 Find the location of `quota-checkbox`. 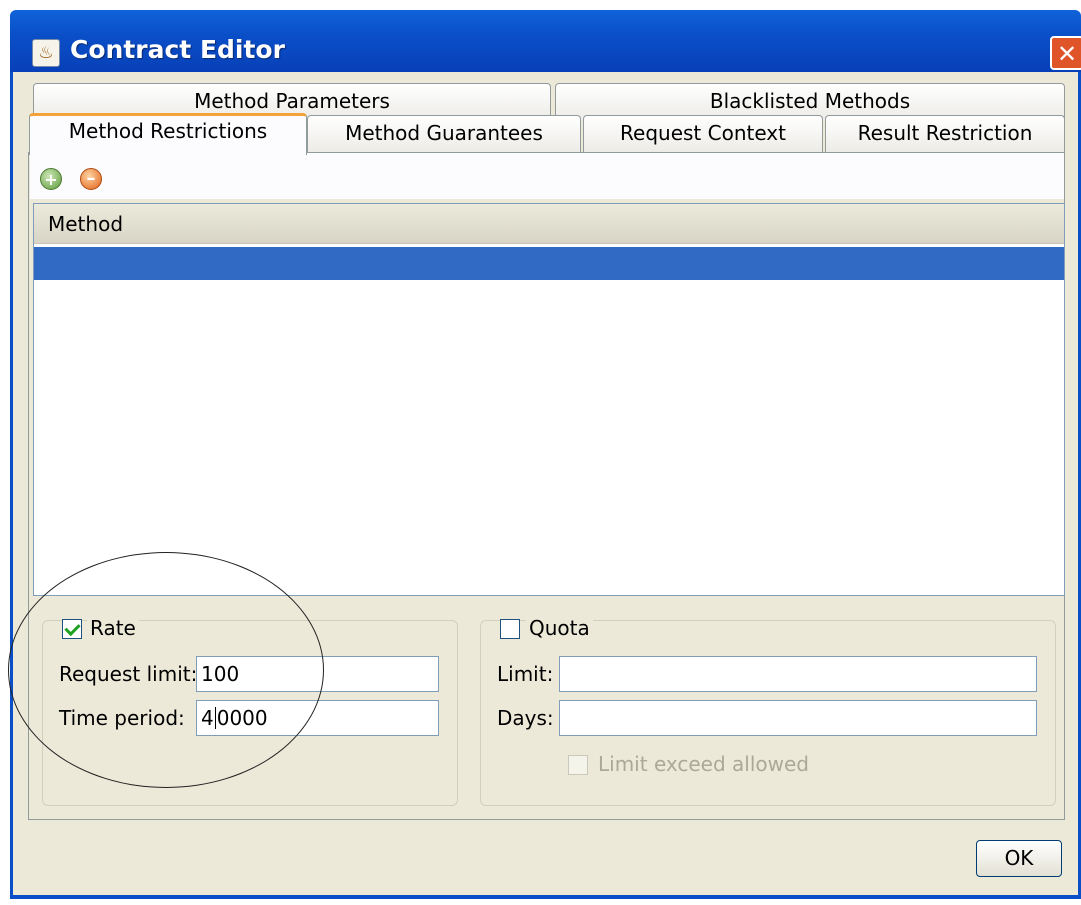

quota-checkbox is located at coordinates (510, 629).